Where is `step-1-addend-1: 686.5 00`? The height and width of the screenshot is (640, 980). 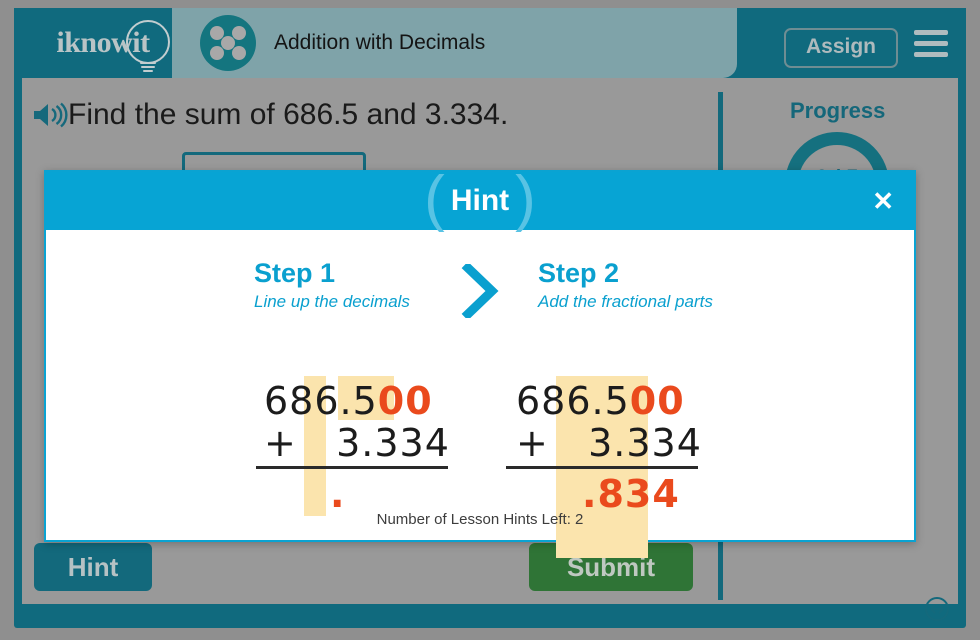 step-1-addend-1: 686.5 00 is located at coordinates (372, 401).